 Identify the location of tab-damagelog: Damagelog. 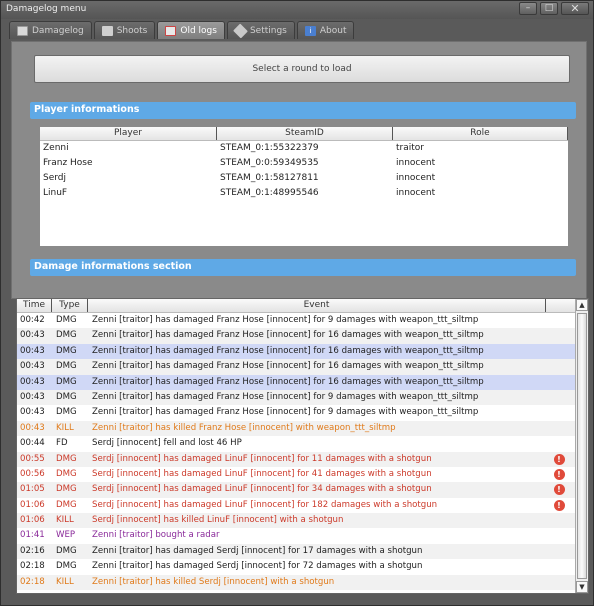
(50, 30).